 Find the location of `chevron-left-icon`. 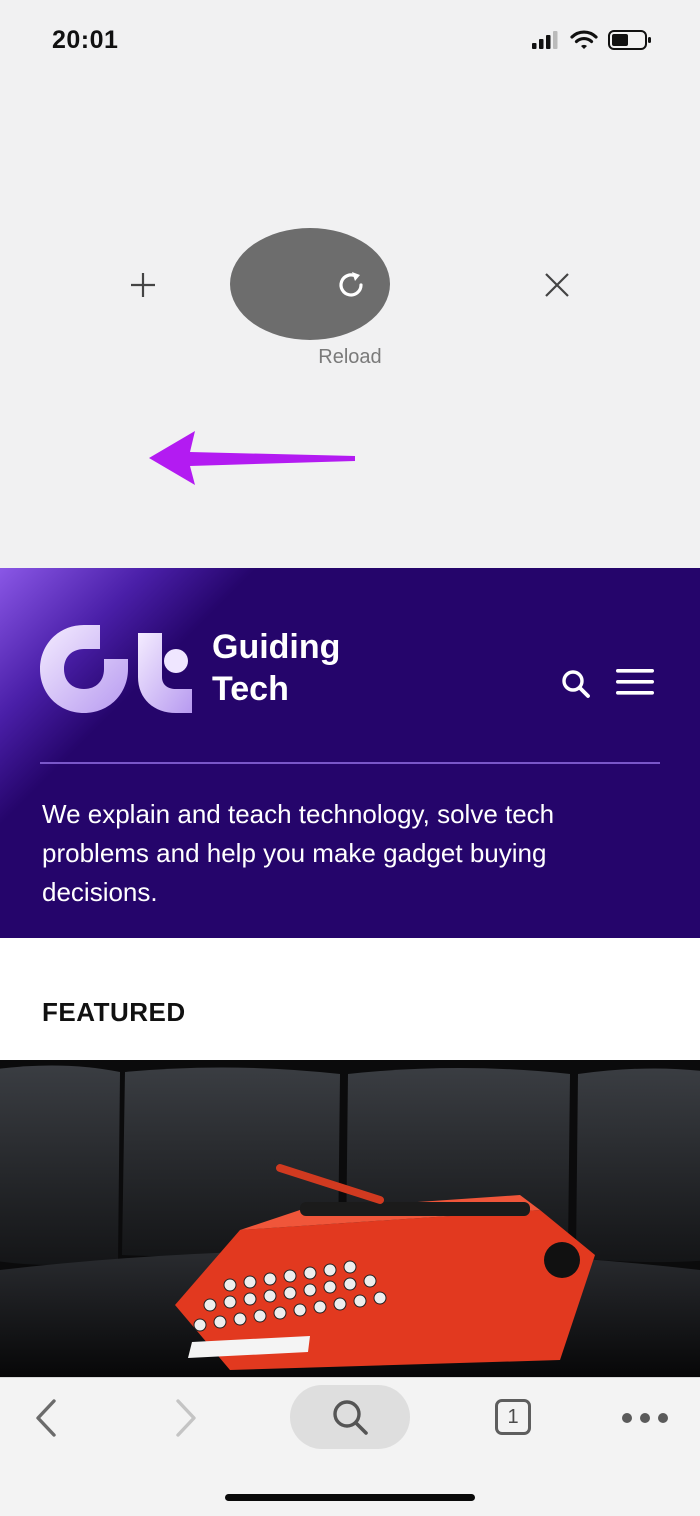

chevron-left-icon is located at coordinates (46, 1418).